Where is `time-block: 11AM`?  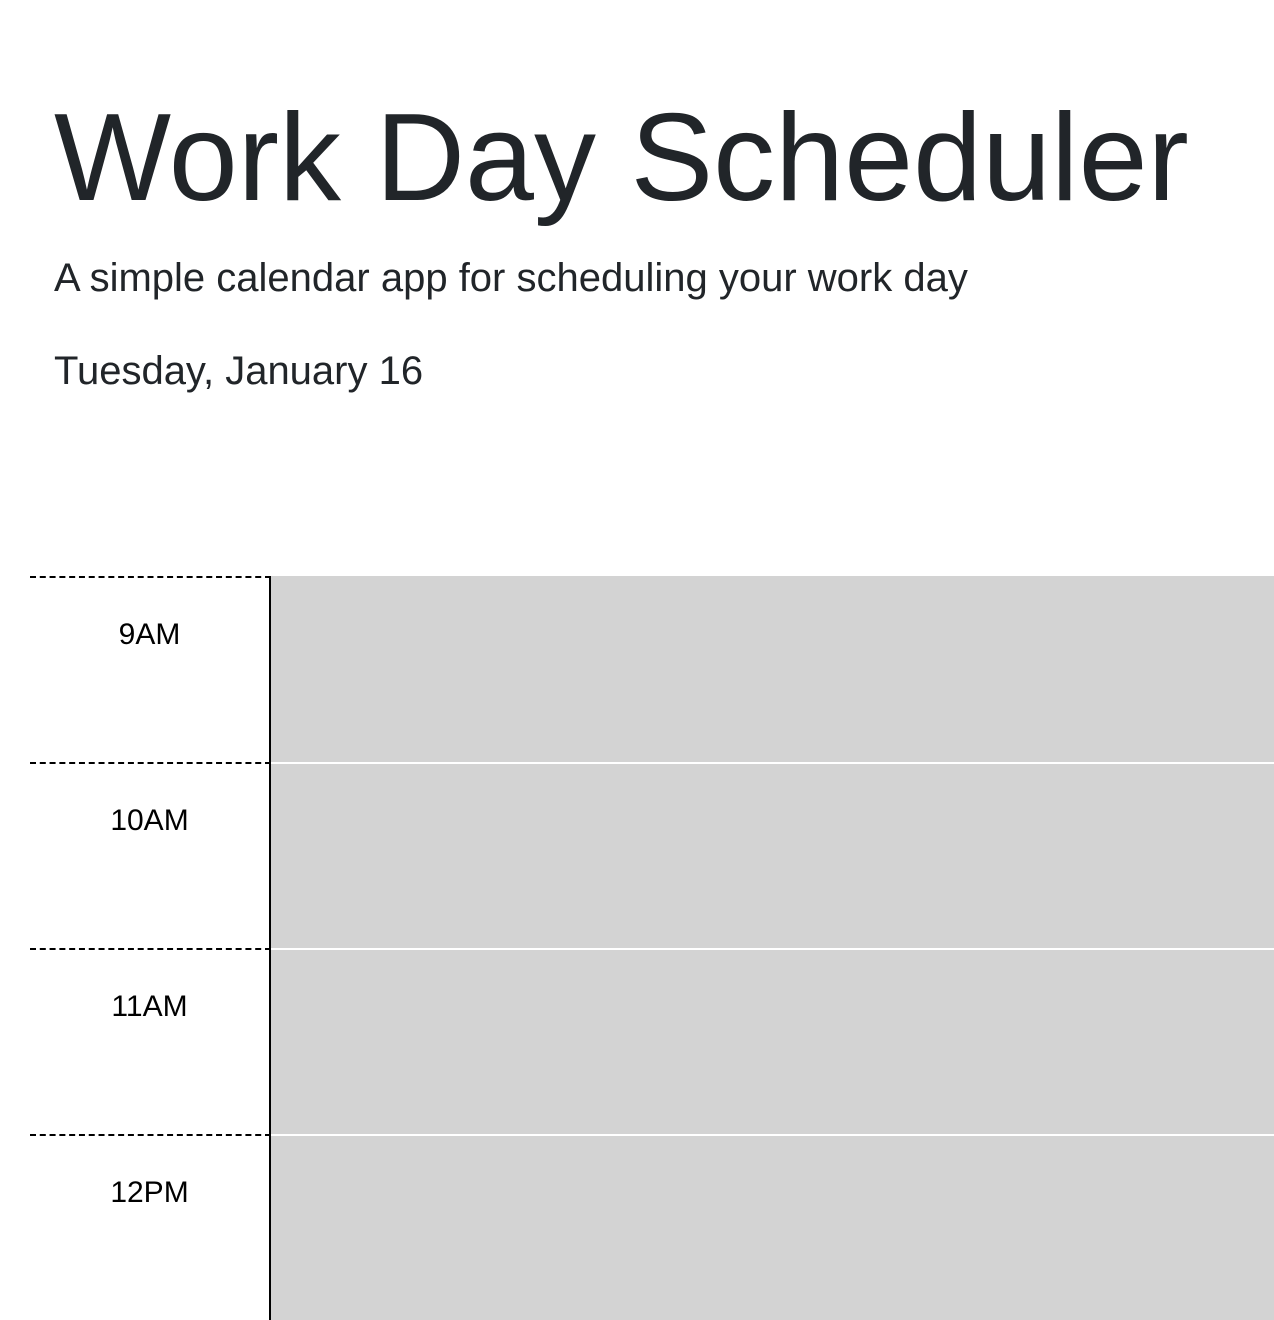 time-block: 11AM is located at coordinates (637, 1041).